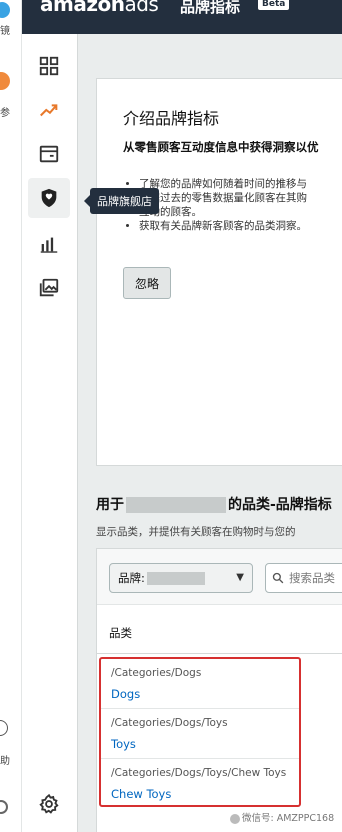 The height and width of the screenshot is (832, 342). What do you see at coordinates (169, 723) in the screenshot?
I see `category-path: /Categories/Dogs/Toys` at bounding box center [169, 723].